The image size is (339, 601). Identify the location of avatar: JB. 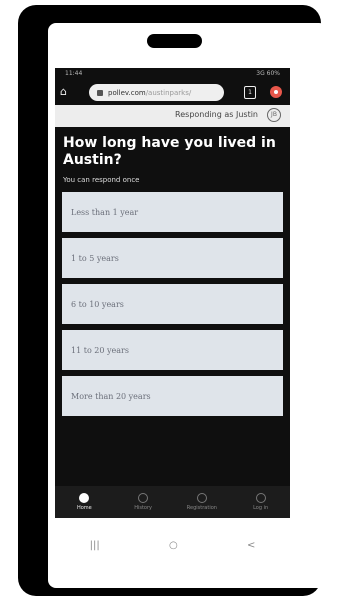
(274, 115).